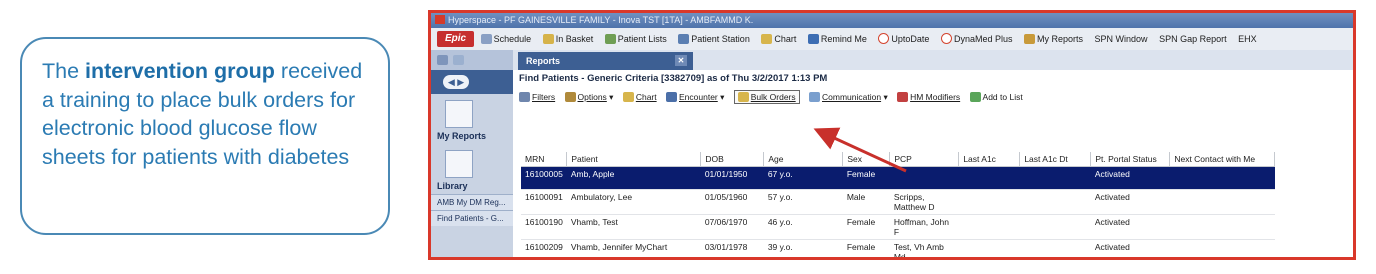  What do you see at coordinates (681, 60) in the screenshot?
I see `close-icon: ✕` at bounding box center [681, 60].